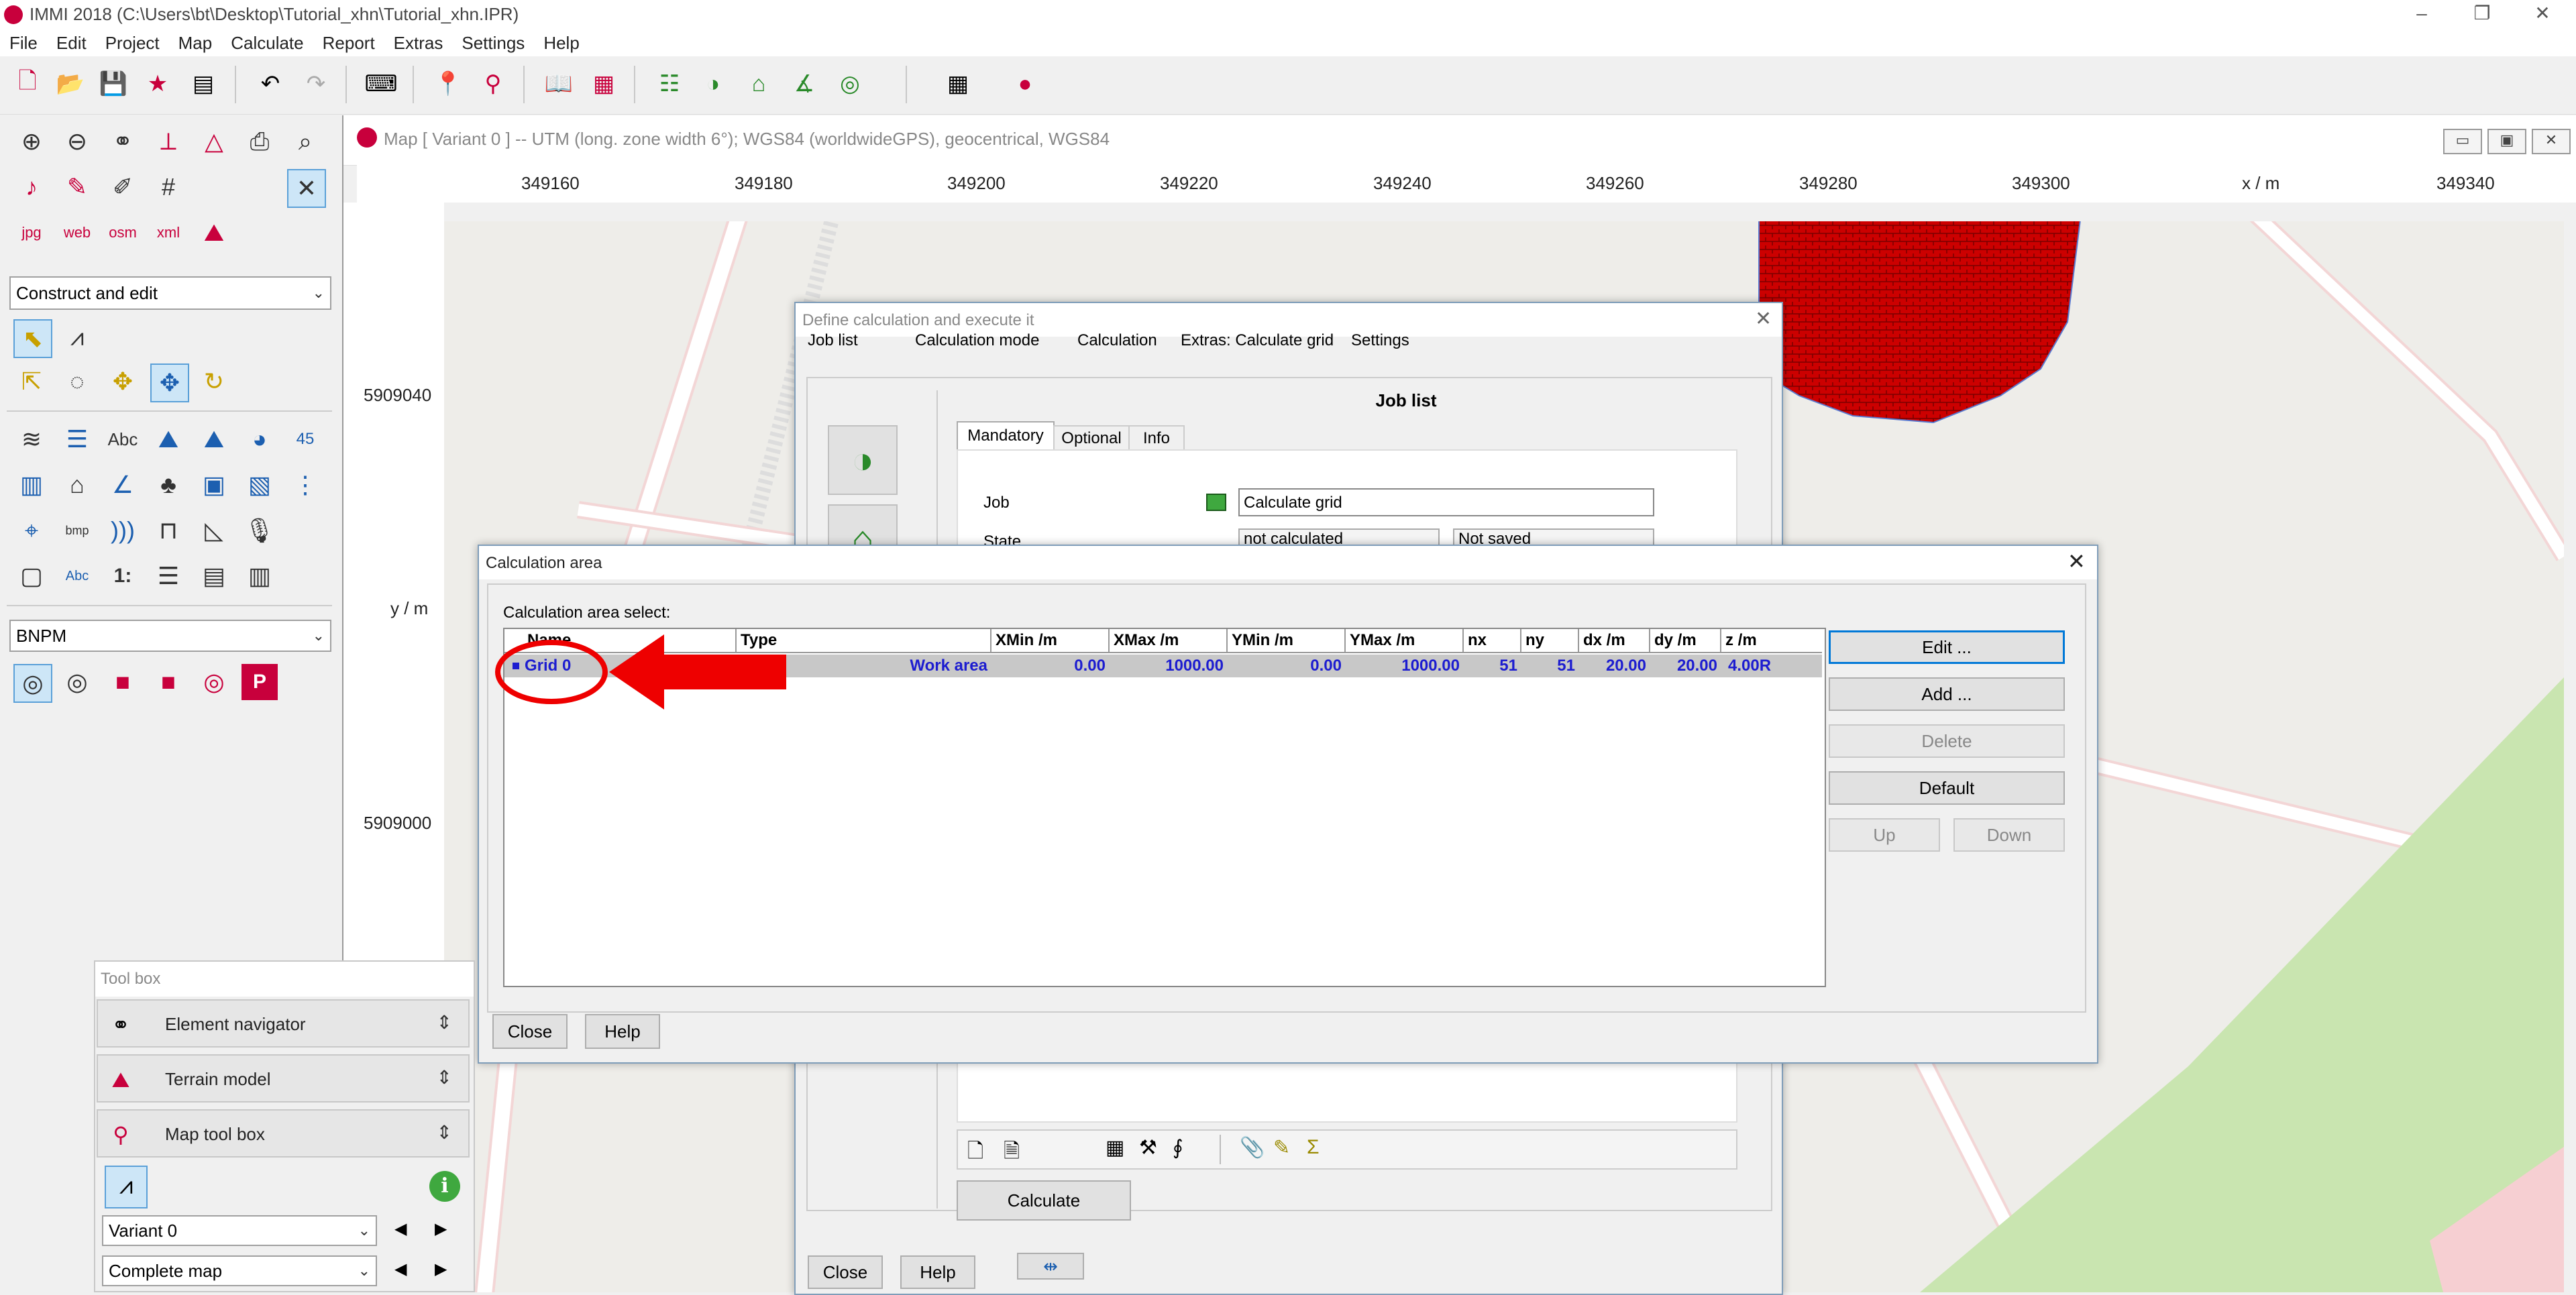 This screenshot has width=2576, height=1295. I want to click on menu-job-list: Job list, so click(833, 340).